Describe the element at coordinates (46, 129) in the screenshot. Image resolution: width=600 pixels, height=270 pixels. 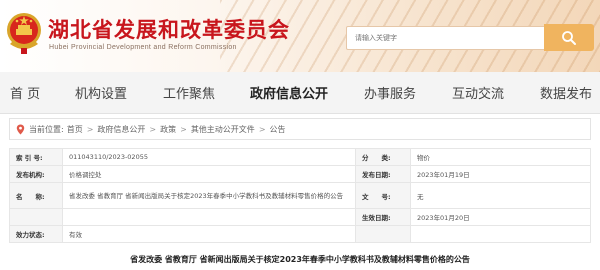
I see `breadcrumb-prefix: 当前位置:` at that location.